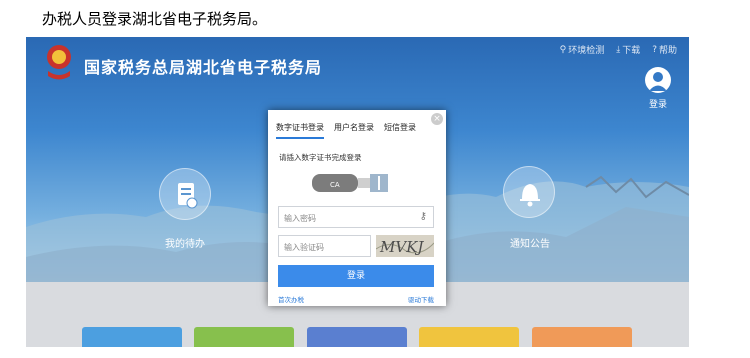 This screenshot has width=750, height=358. Describe the element at coordinates (356, 276) in the screenshot. I see `login-button: 登录` at that location.